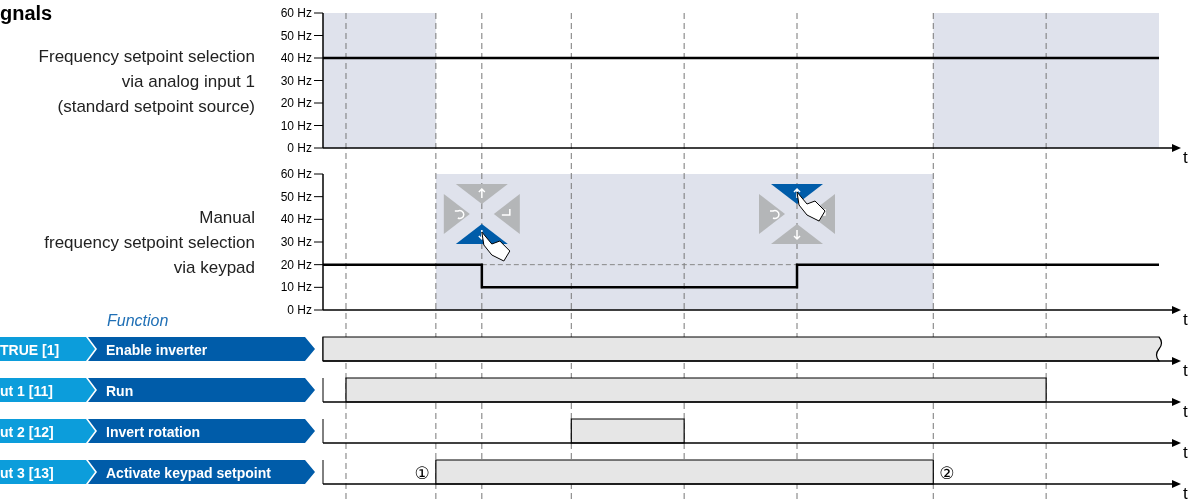 This screenshot has width=1199, height=502. Describe the element at coordinates (27, 473) in the screenshot. I see `source-text: ut 3 [13]` at that location.